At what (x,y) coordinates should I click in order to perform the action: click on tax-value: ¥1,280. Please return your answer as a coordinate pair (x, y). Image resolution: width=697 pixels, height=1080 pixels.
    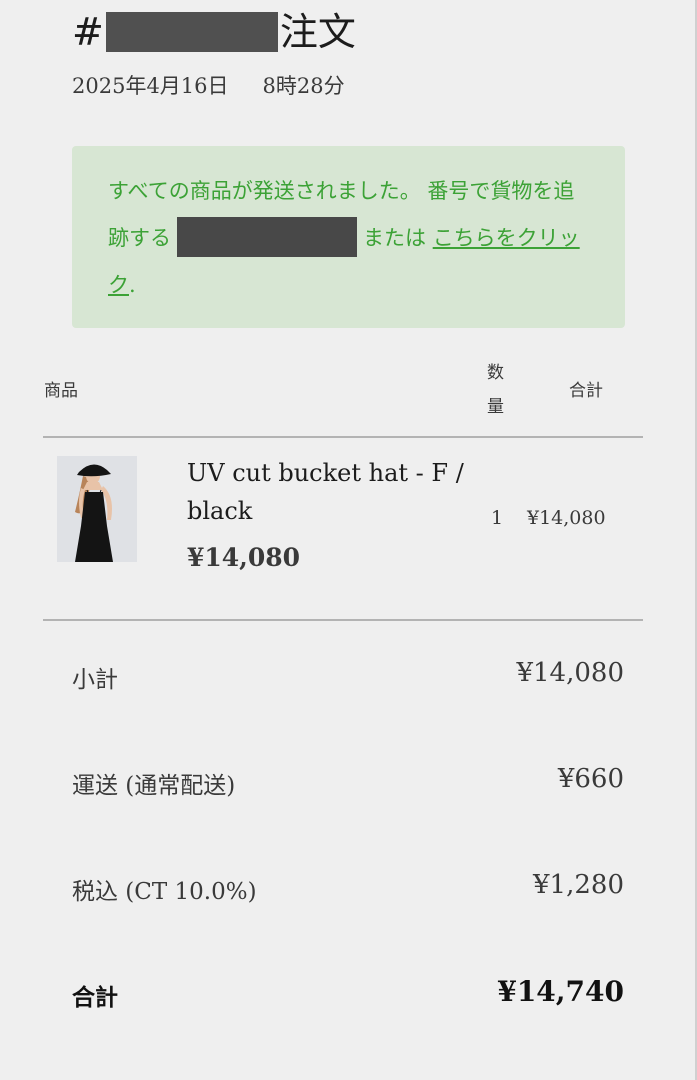
    Looking at the image, I should click on (578, 885).